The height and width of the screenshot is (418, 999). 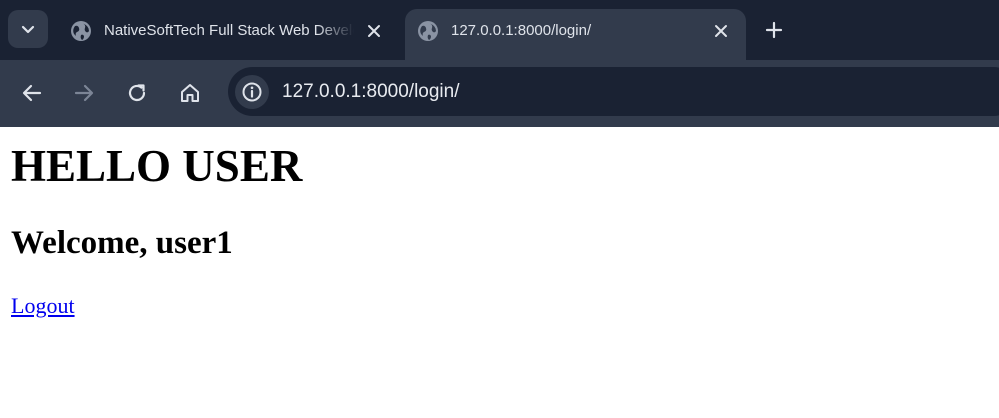 I want to click on page-heading: HELLO USER, so click(x=157, y=166).